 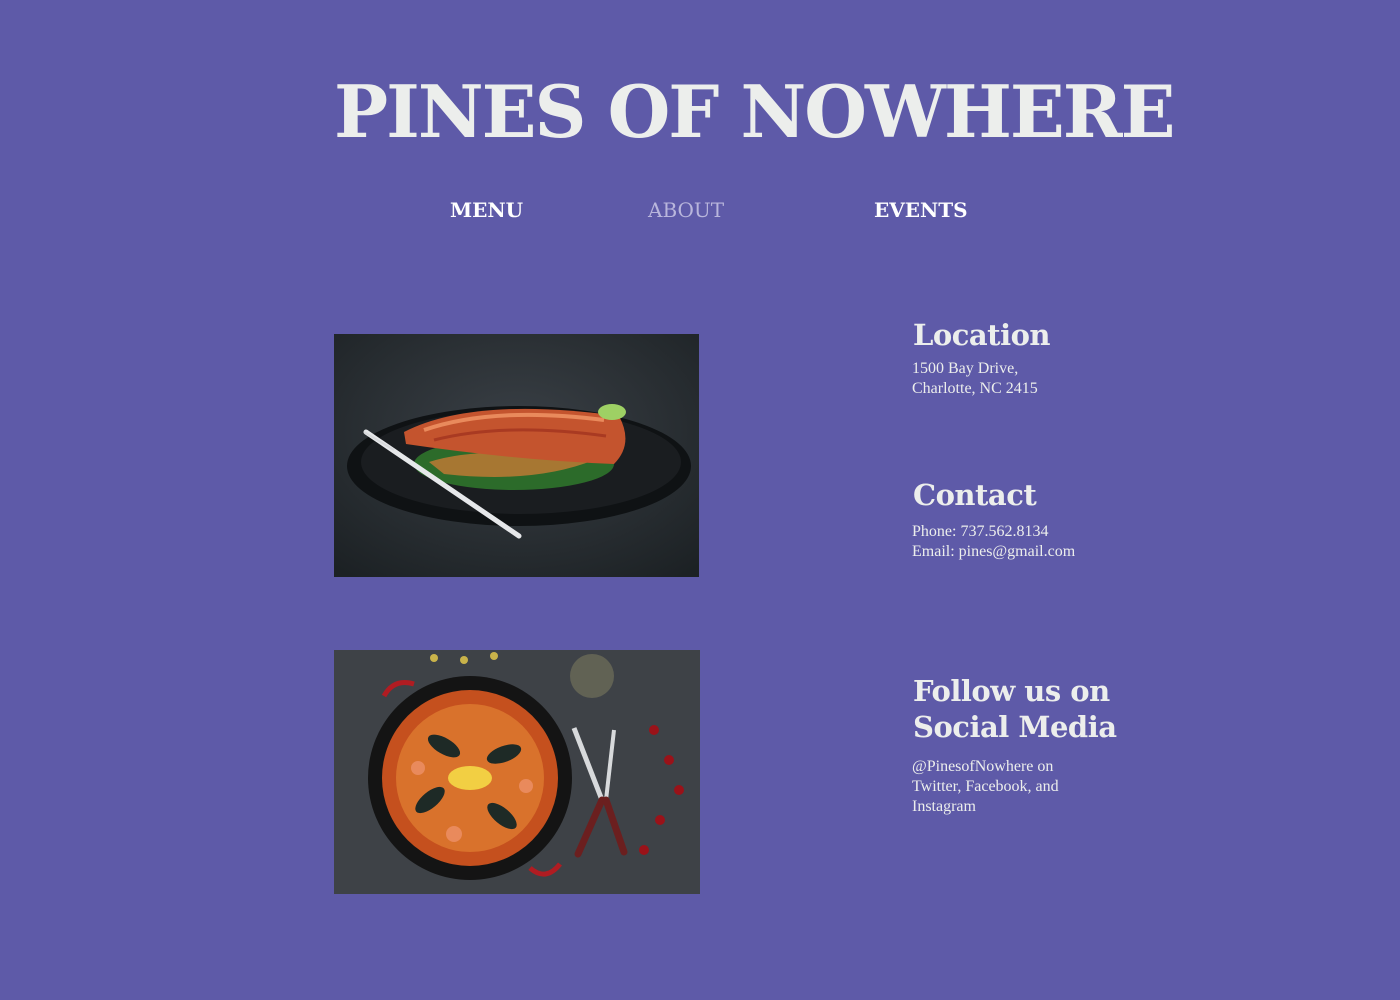 What do you see at coordinates (983, 766) in the screenshot?
I see `social-text-line-1: @PinesofNowhere on` at bounding box center [983, 766].